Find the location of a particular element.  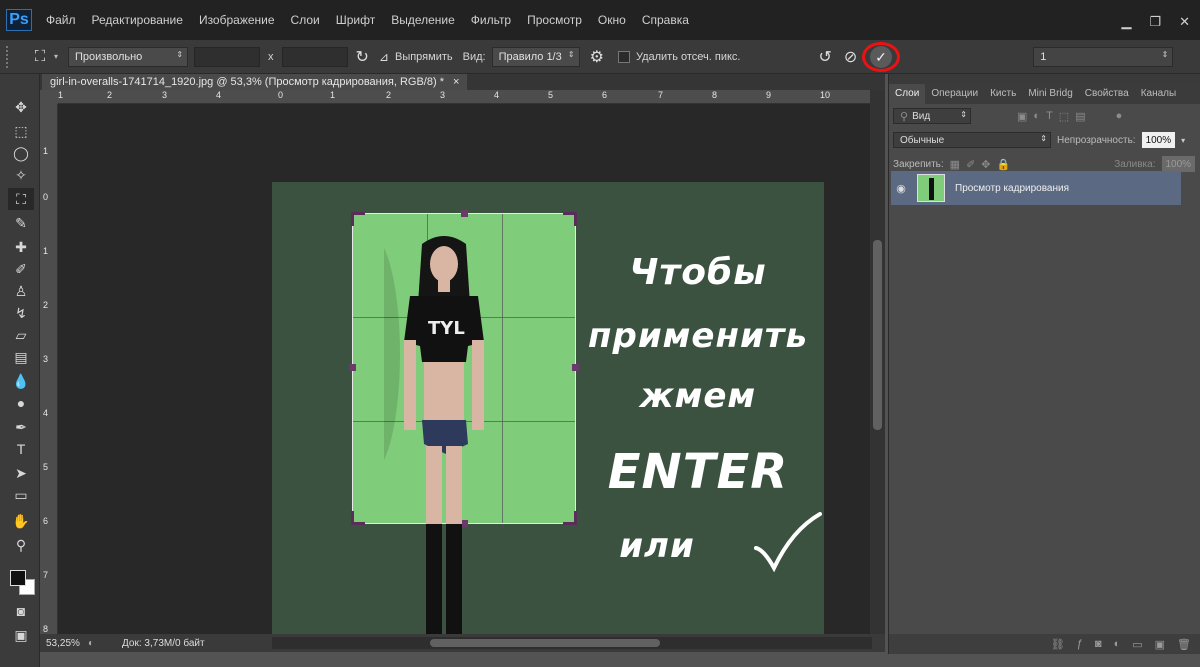

healing-brush-icon: ✚ is located at coordinates (21, 247).